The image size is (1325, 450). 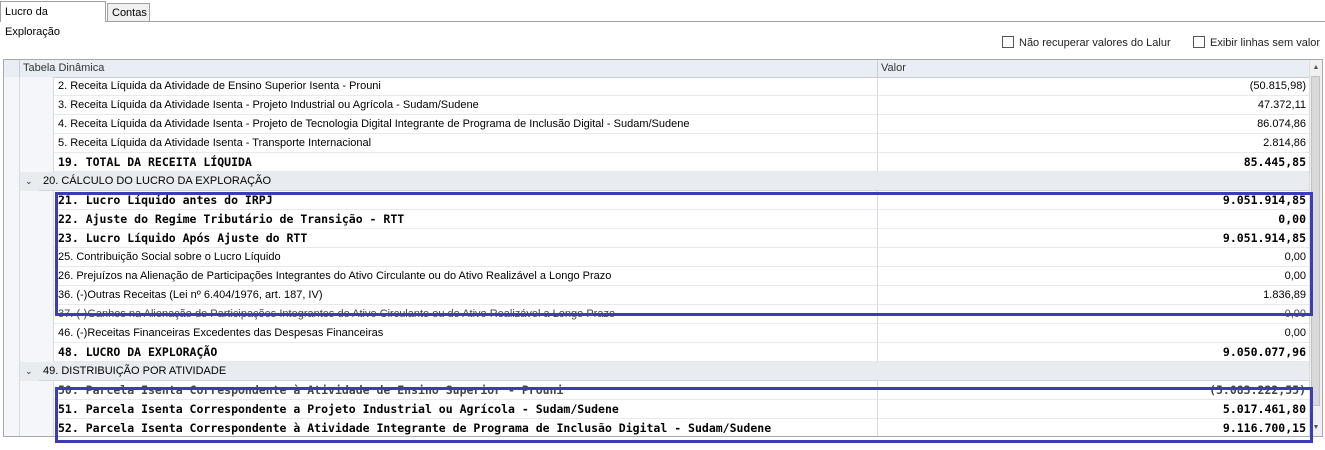 I want to click on row-value: 1.836,89, so click(x=1094, y=295).